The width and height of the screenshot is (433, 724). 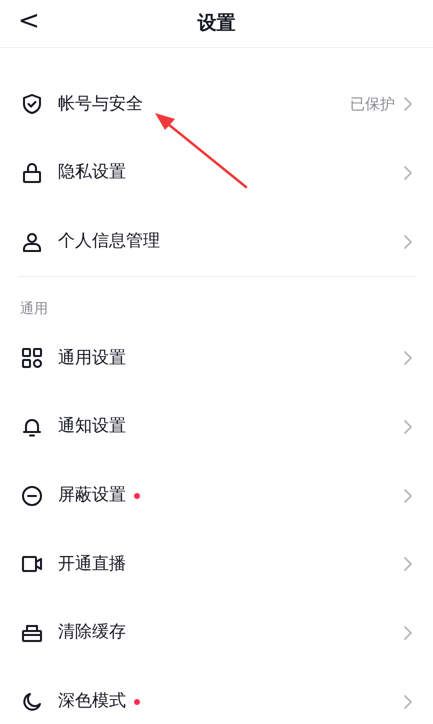 I want to click on row-label: 个人信息管理, so click(x=109, y=241).